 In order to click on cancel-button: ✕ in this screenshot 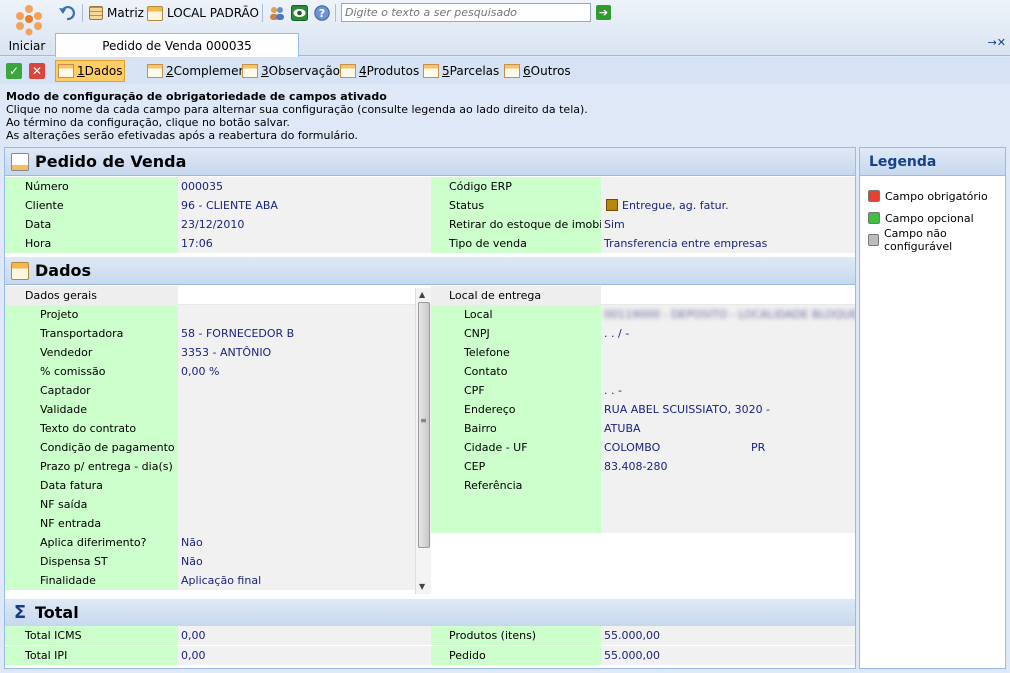, I will do `click(37, 71)`.